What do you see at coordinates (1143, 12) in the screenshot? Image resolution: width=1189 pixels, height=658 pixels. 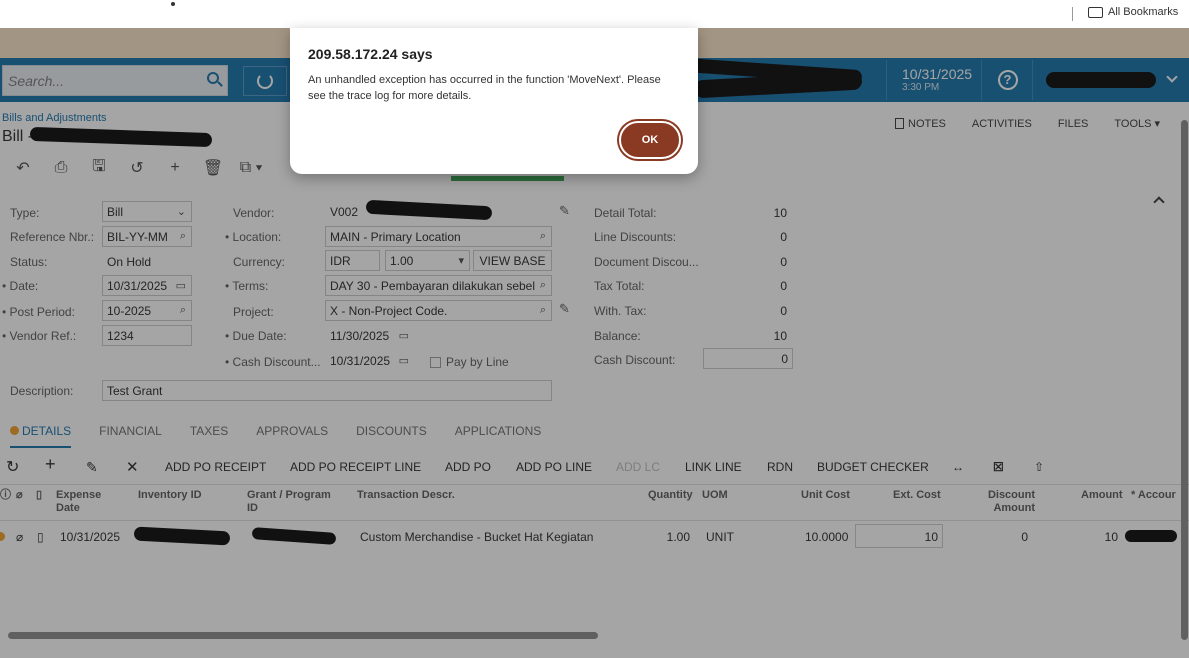 I see `all-bookmarks-label: All Bookmarks` at bounding box center [1143, 12].